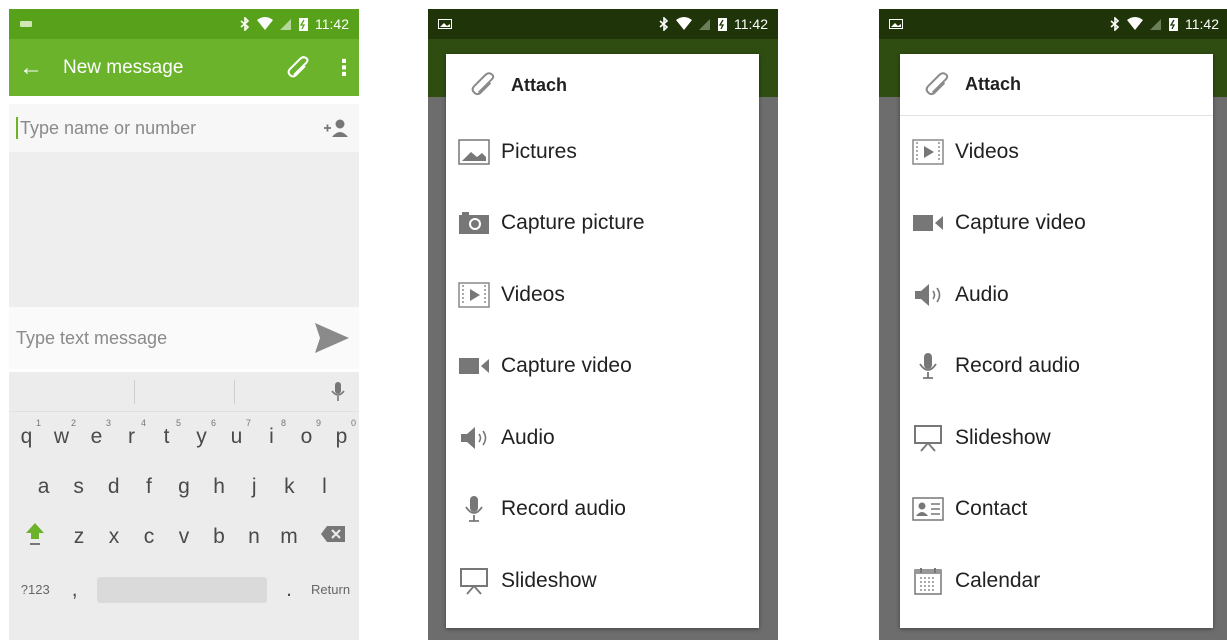 The width and height of the screenshot is (1227, 640). I want to click on key-label: o, so click(306, 436).